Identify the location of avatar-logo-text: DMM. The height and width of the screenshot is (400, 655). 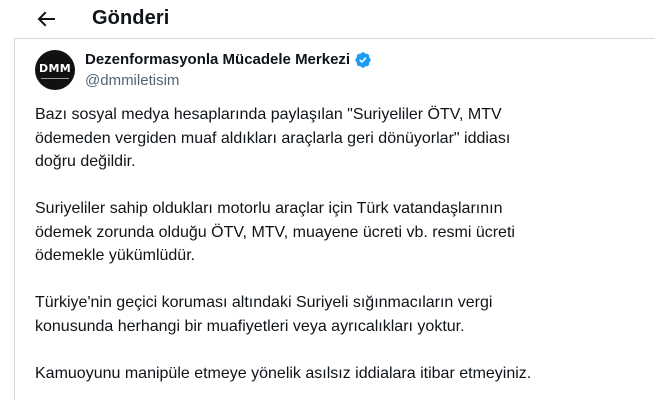
(55, 68).